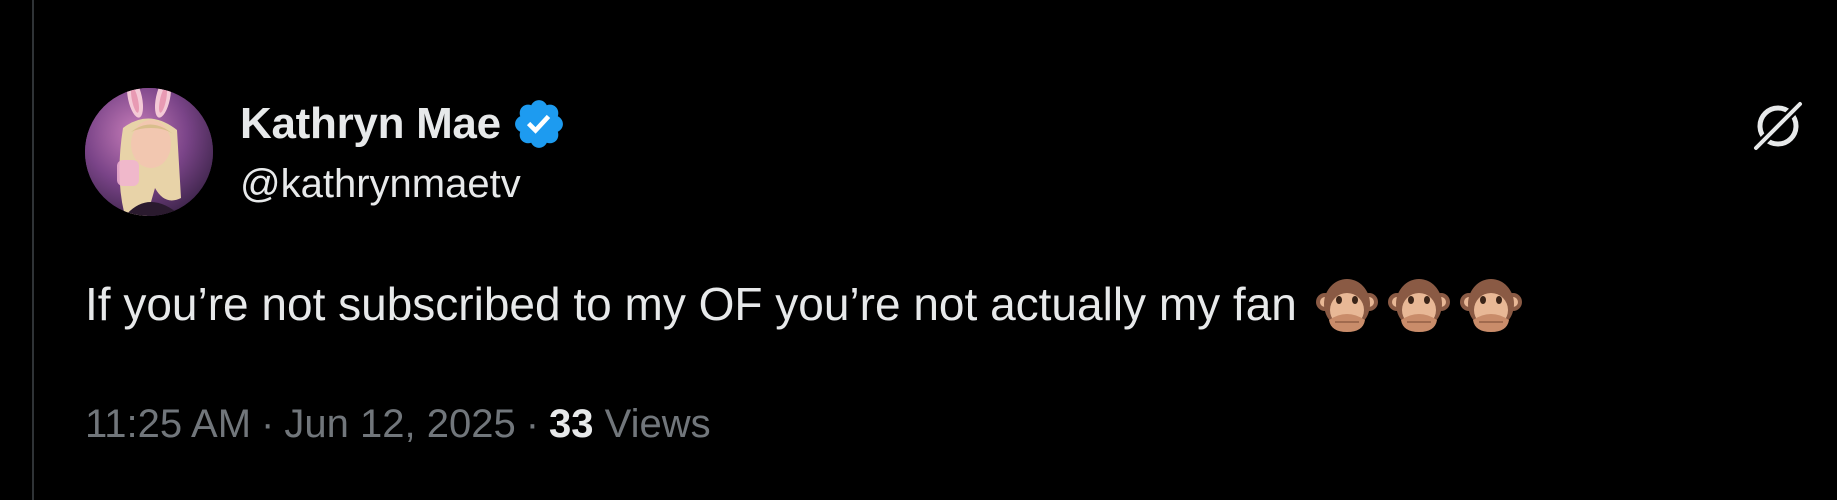 Image resolution: width=1837 pixels, height=500 pixels. I want to click on tweet-time: 11:25 AM, so click(168, 424).